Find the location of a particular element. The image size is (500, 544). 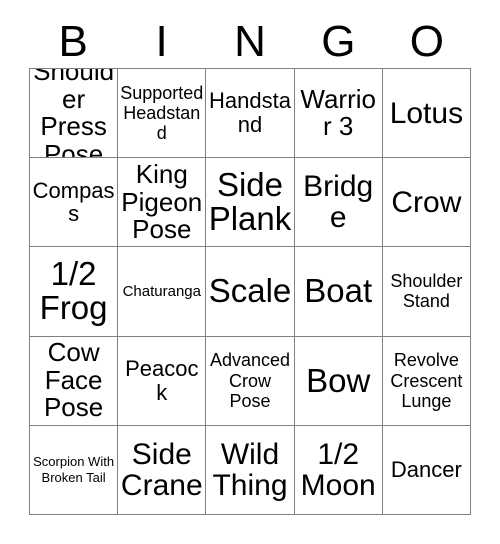

bingo-cell-label: Peacock is located at coordinates (162, 380).